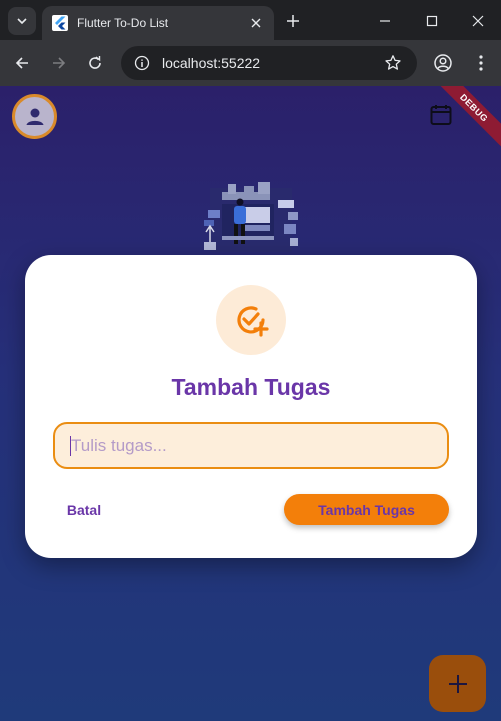 The width and height of the screenshot is (501, 721). I want to click on add-task-fab, so click(457, 683).